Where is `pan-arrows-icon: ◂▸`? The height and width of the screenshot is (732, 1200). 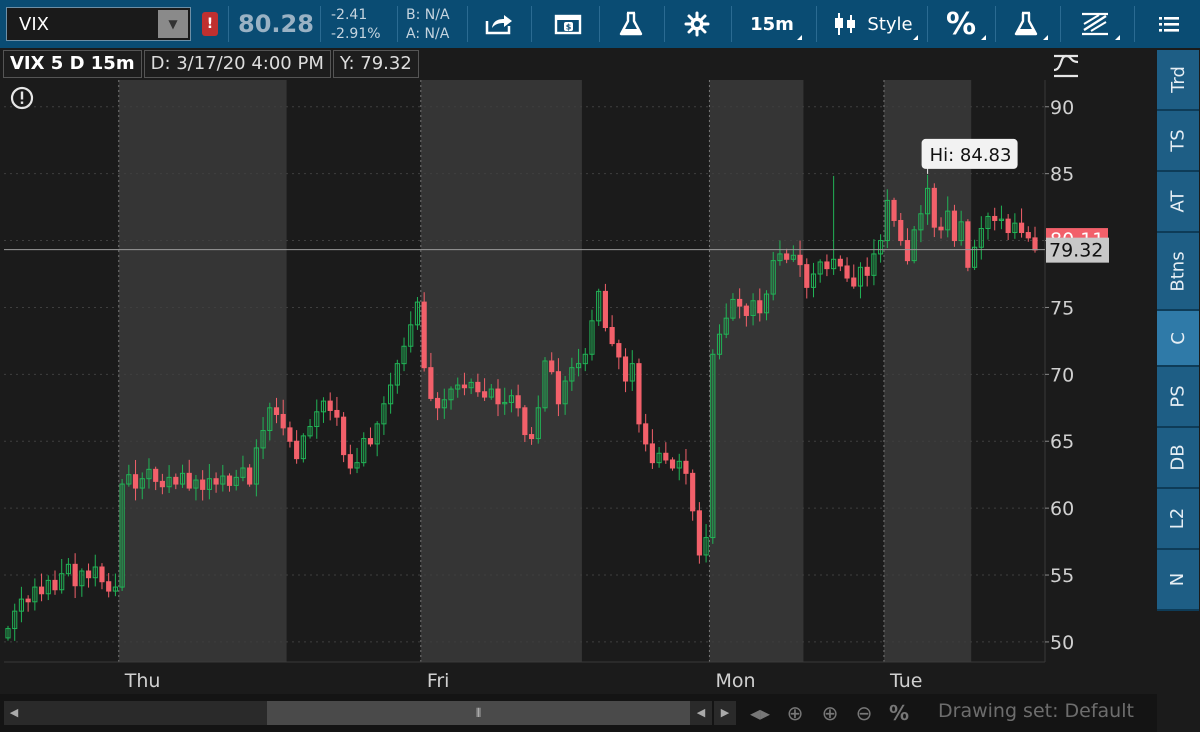
pan-arrows-icon: ◂▸ is located at coordinates (760, 713).